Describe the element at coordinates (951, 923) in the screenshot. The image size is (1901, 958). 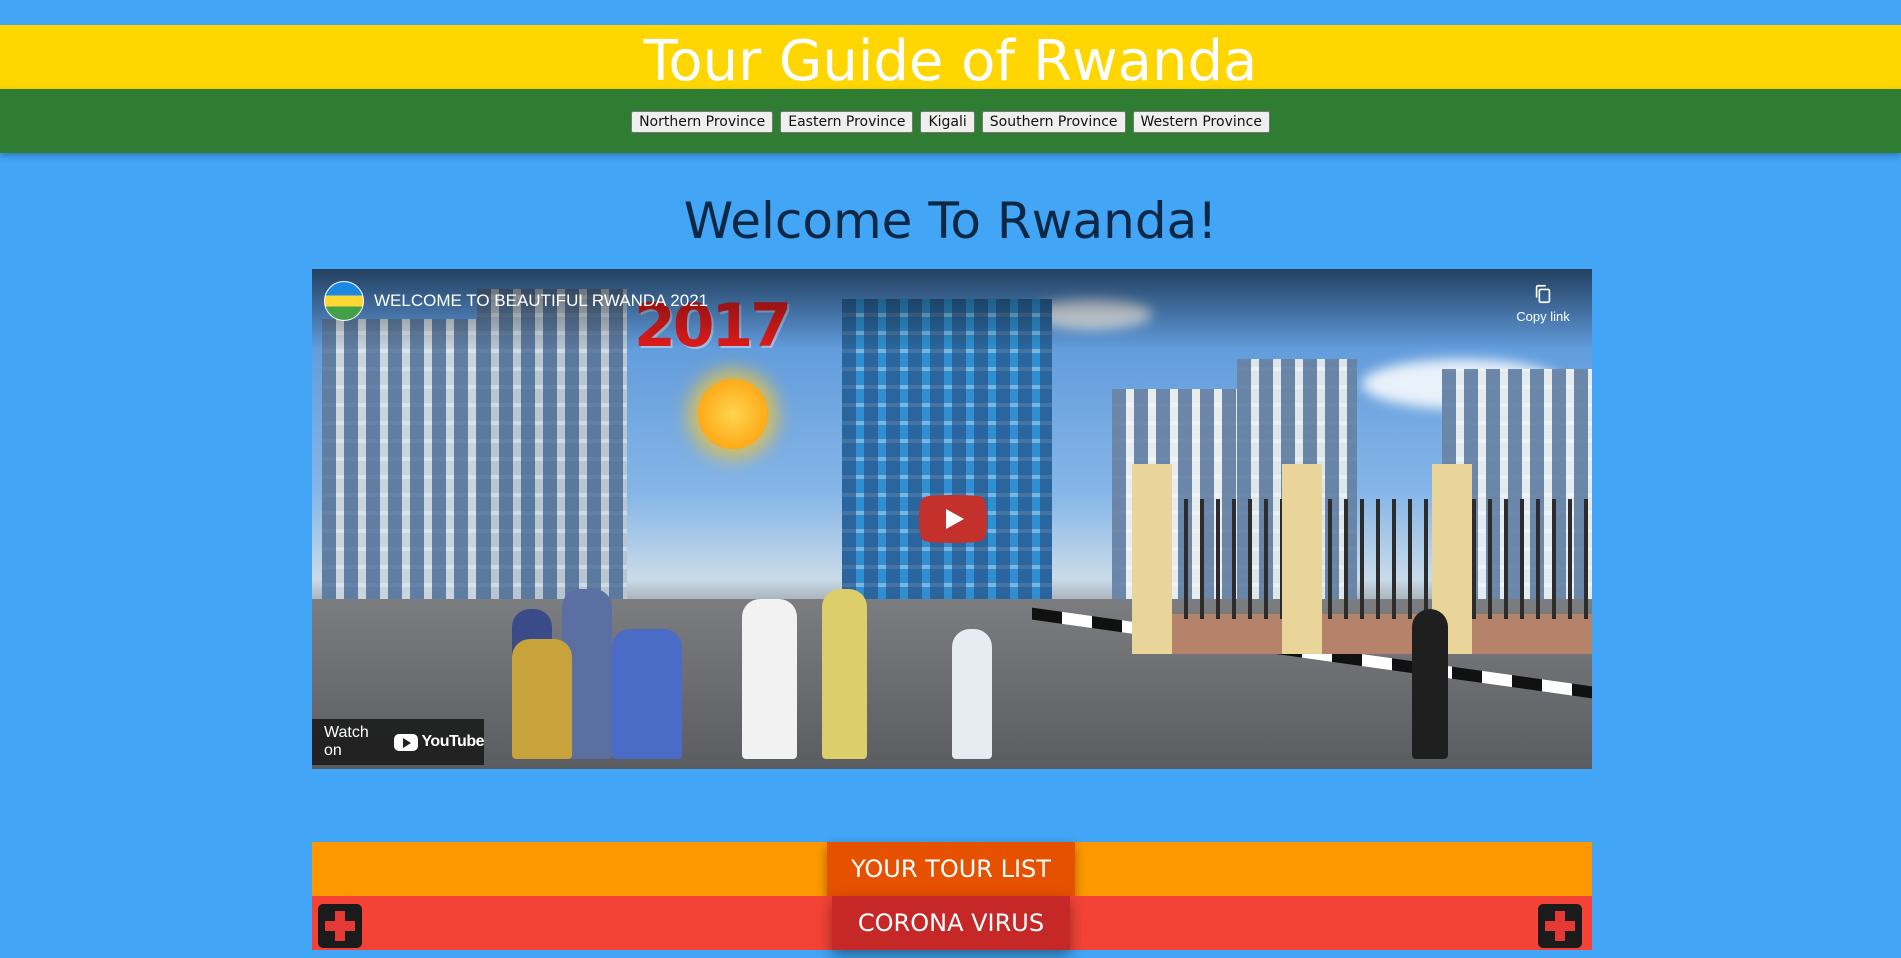
I see `corona-virus-button: CORONA VIRUS` at that location.